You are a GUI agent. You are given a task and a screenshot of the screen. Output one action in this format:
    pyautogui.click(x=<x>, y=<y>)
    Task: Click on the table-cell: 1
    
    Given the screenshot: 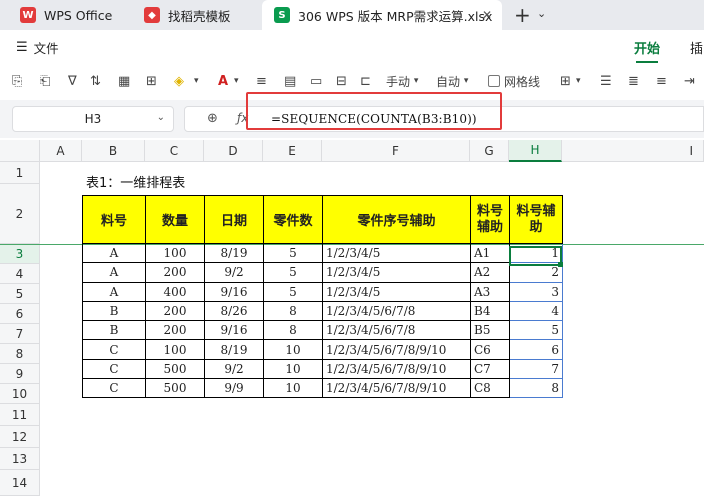 What is the action you would take?
    pyautogui.click(x=536, y=253)
    